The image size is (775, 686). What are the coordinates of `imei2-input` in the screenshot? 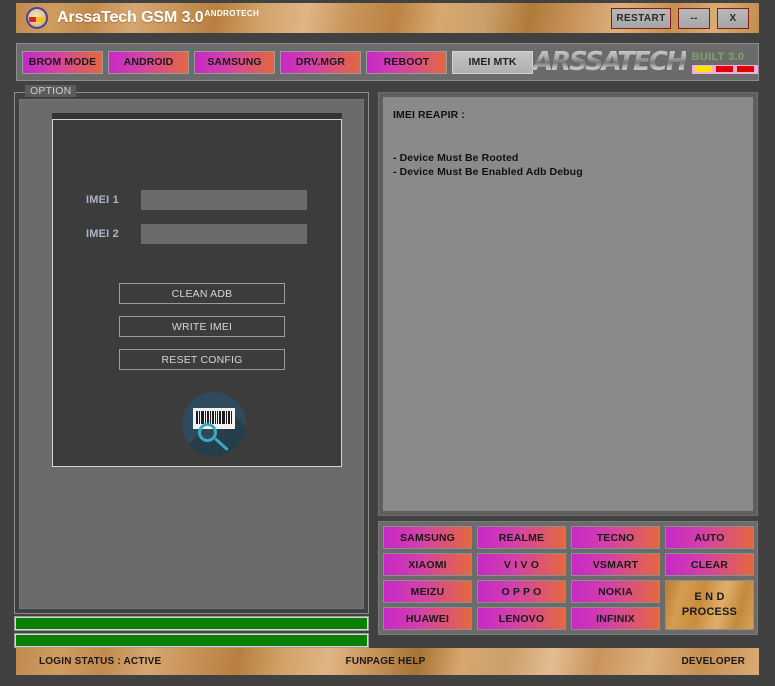 It's located at (224, 234).